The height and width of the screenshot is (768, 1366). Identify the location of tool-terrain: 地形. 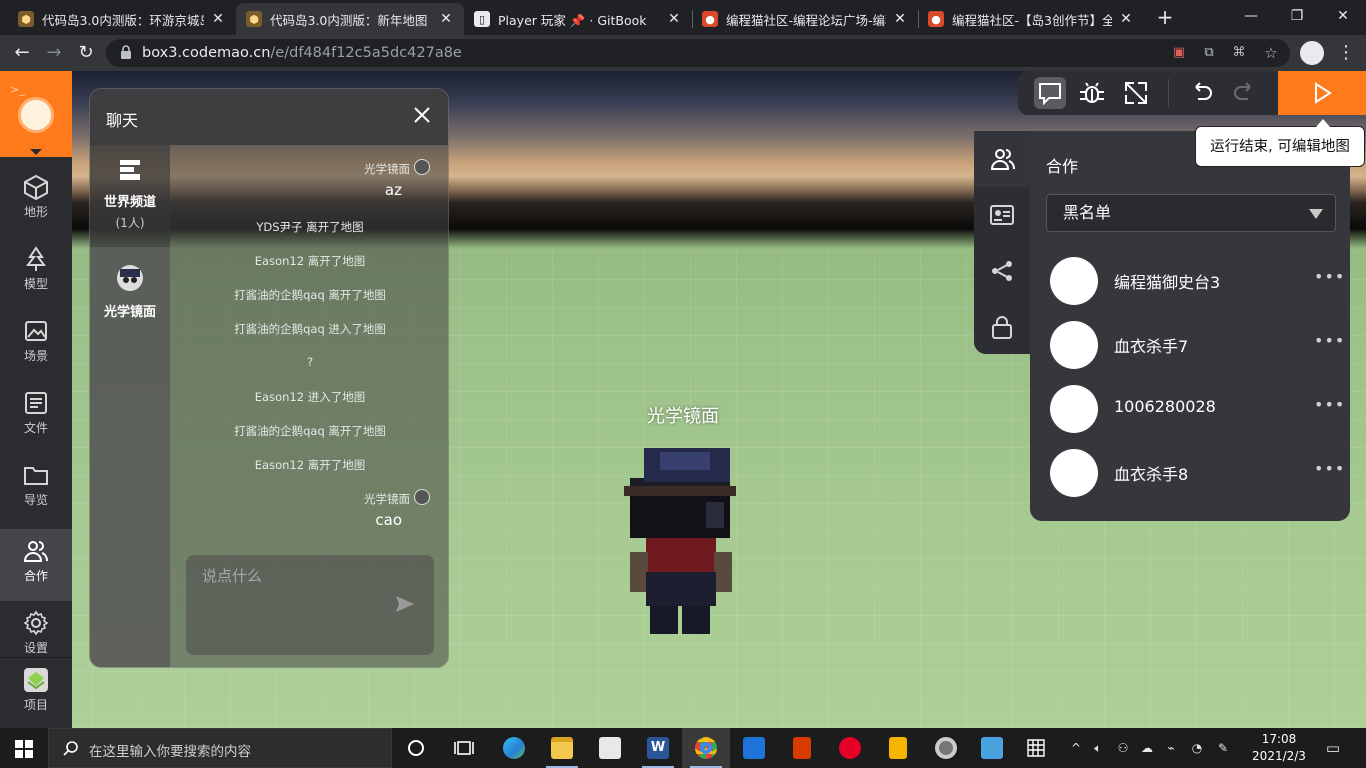
(36, 201).